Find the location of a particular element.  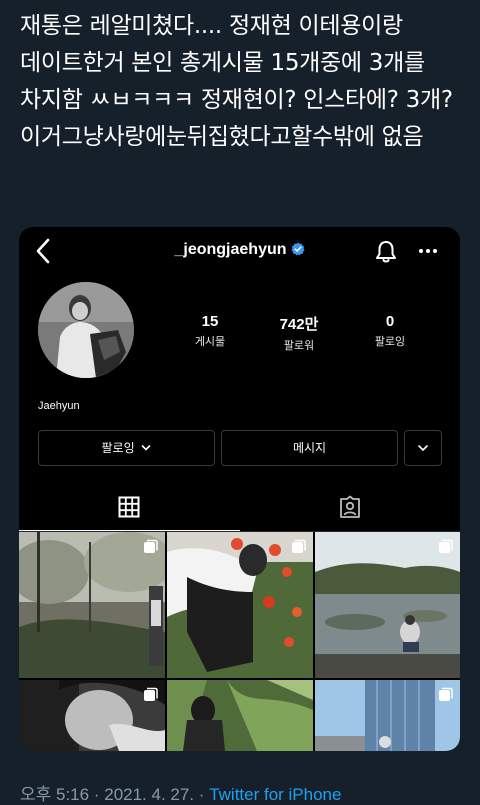

following-label: 팔로잉 is located at coordinates (390, 342).